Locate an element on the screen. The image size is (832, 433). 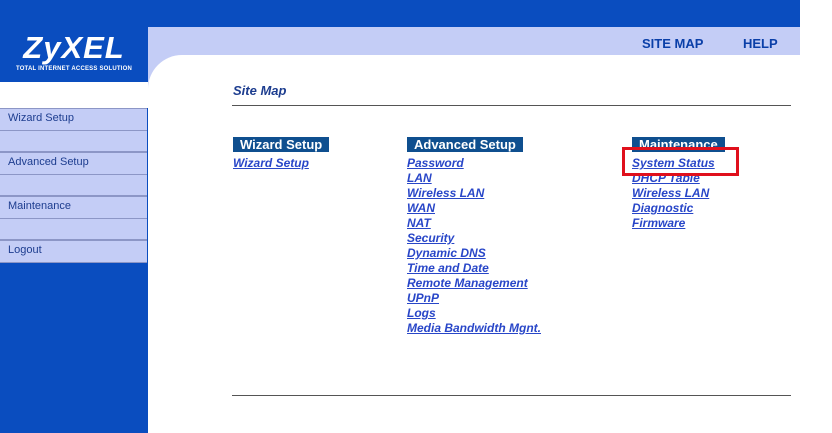
link-lan: LAN is located at coordinates (474, 178).